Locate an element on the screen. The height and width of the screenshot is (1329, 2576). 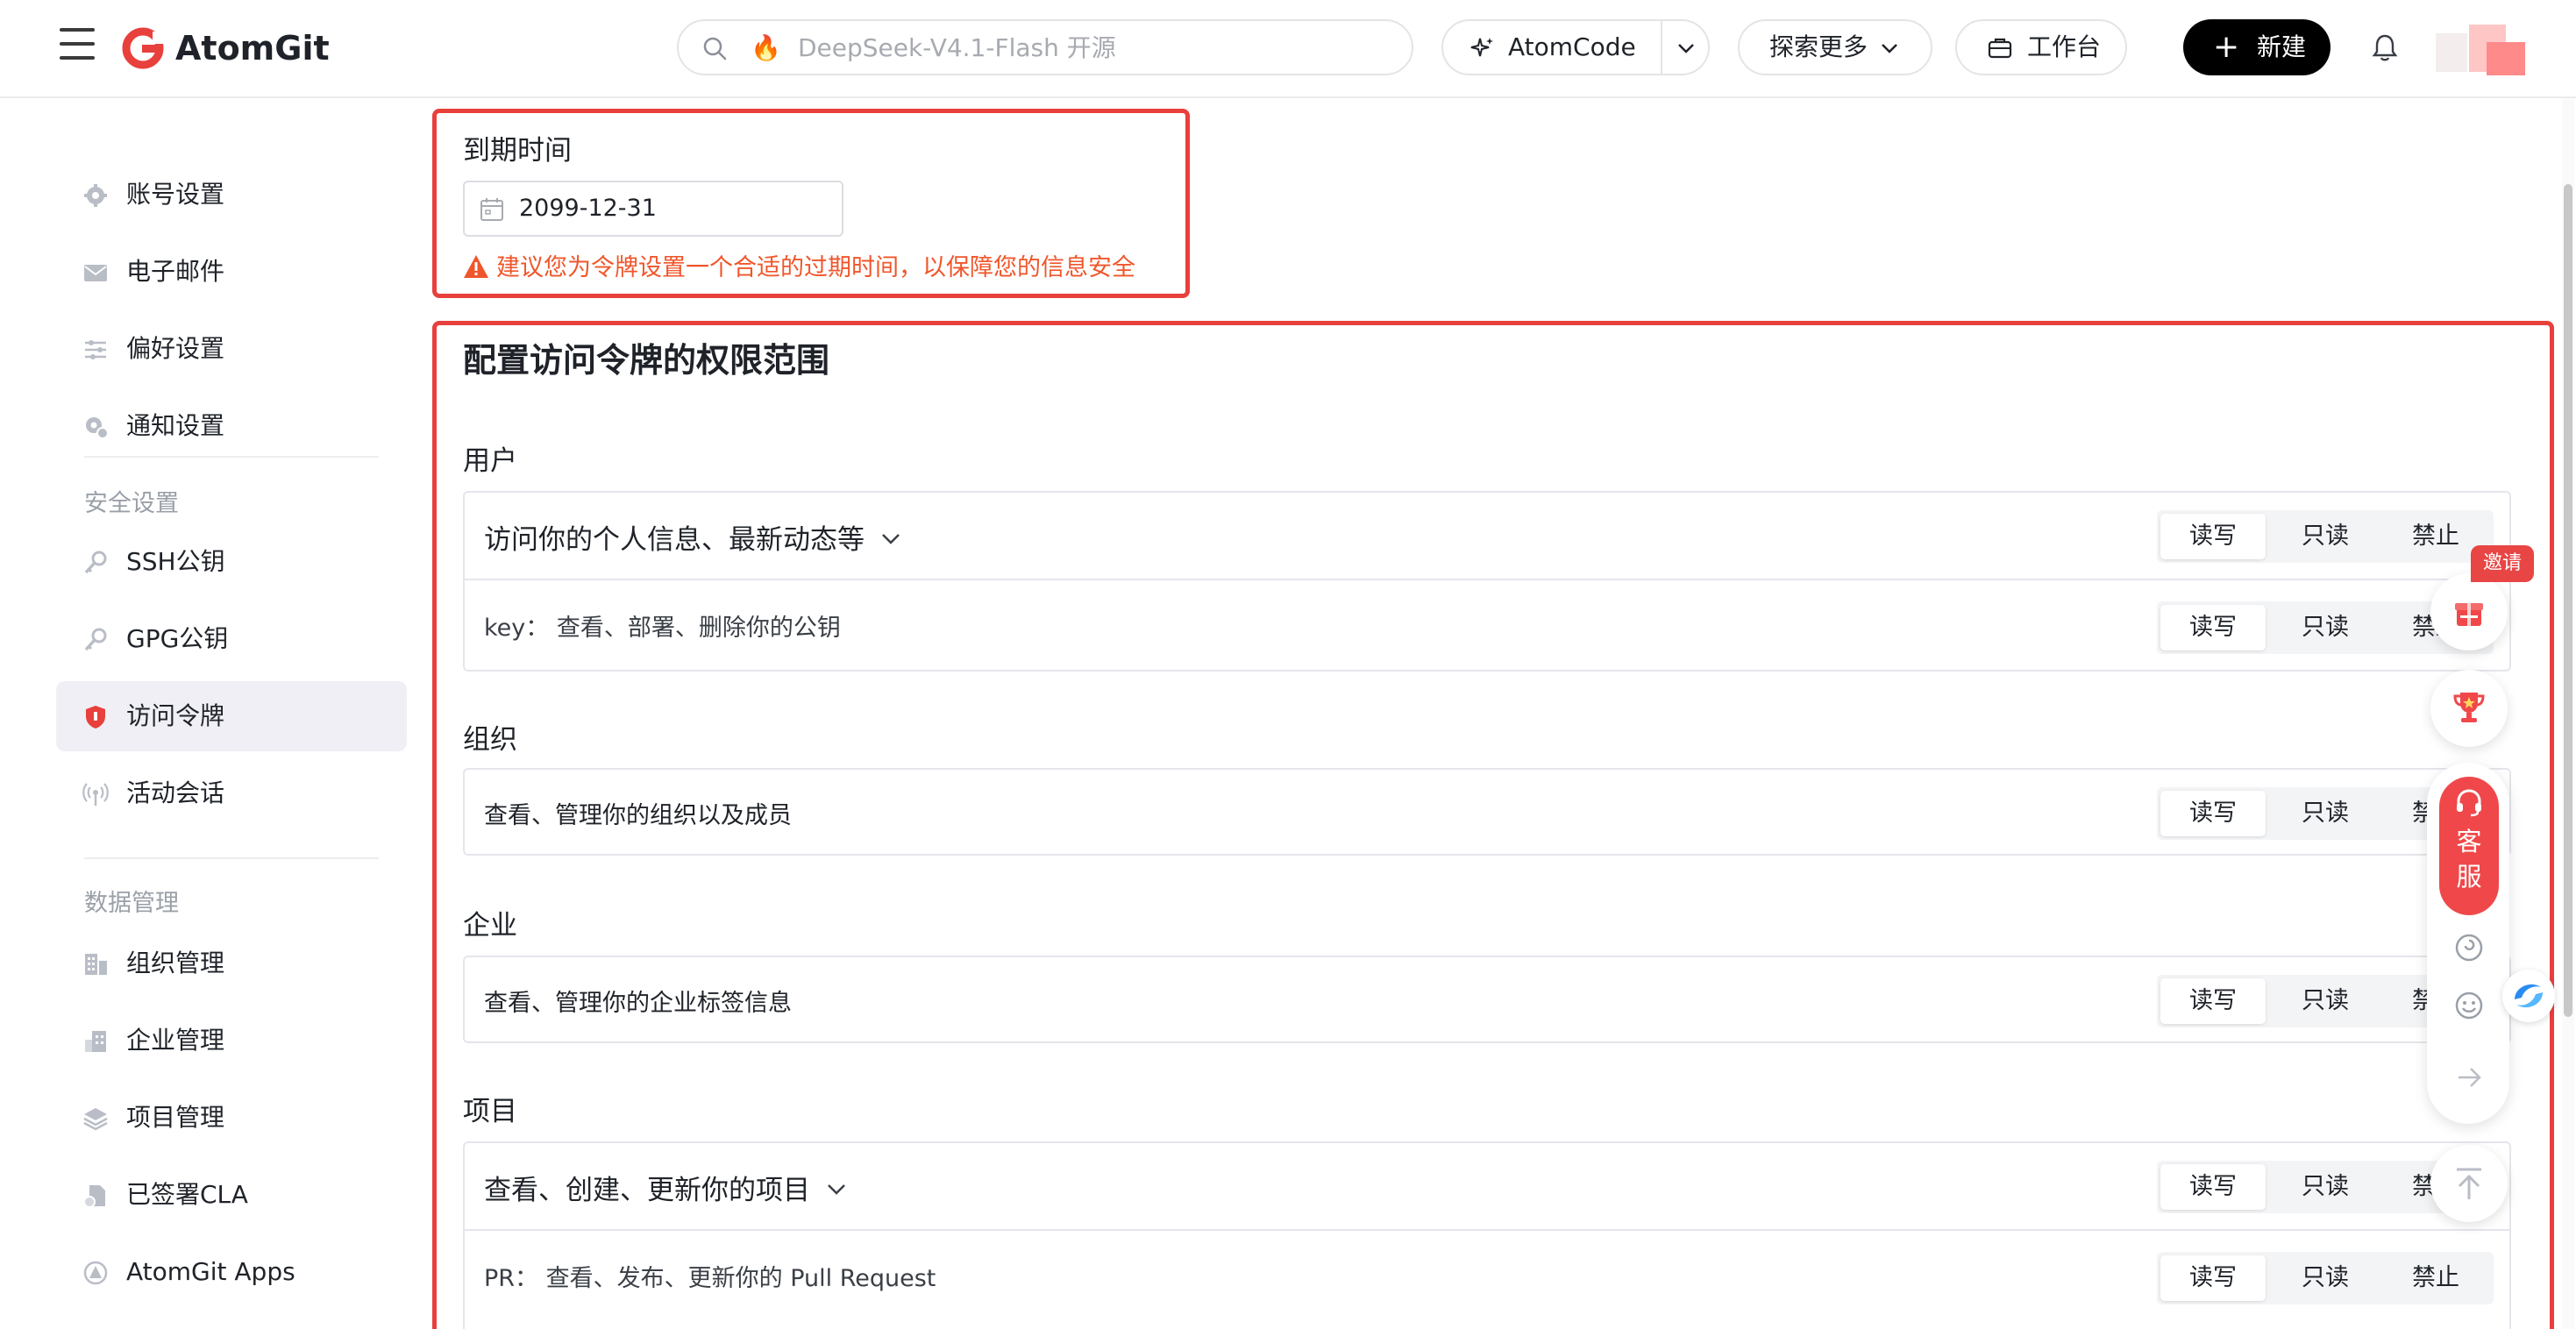
explore-more-label: 探索更多 is located at coordinates (1818, 46).